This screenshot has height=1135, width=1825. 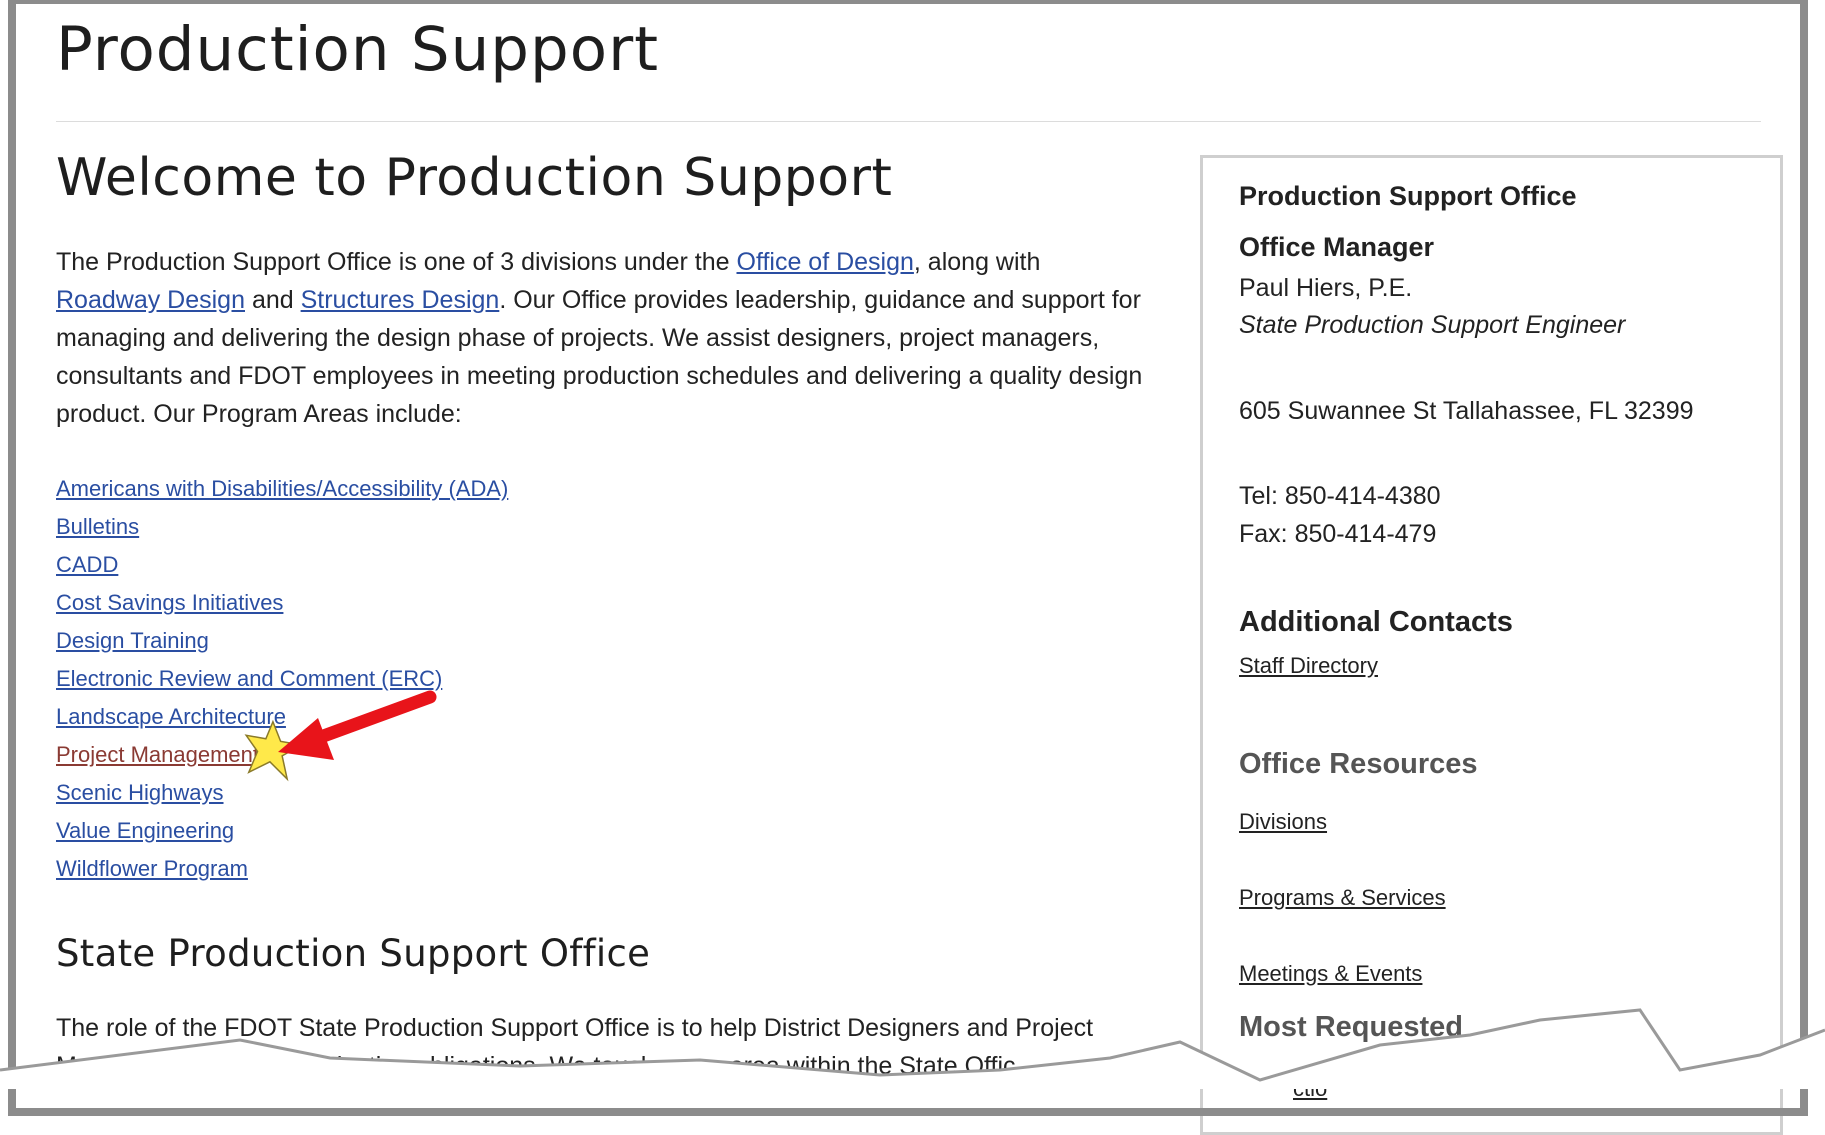 I want to click on program-link-cadd: CADD, so click(x=87, y=564).